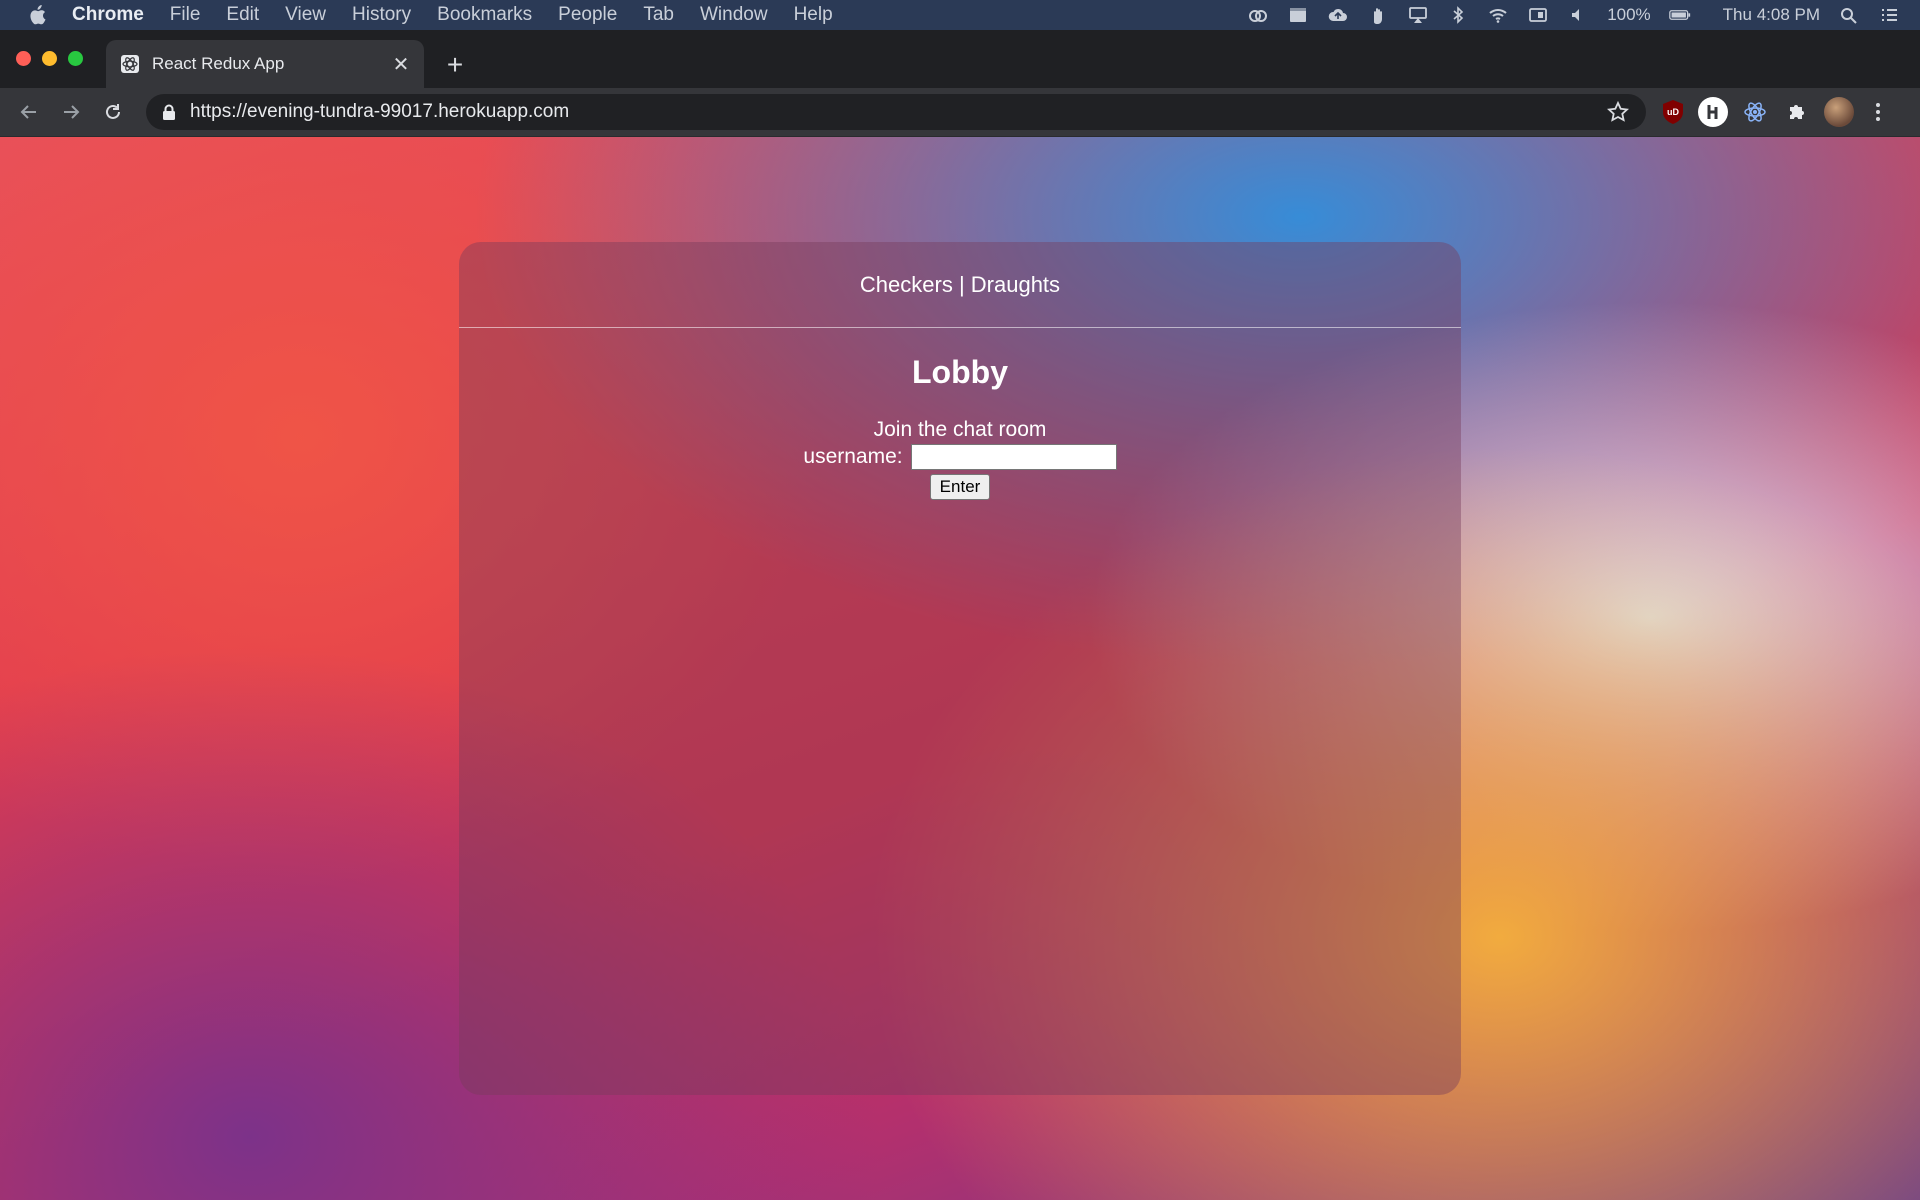 The width and height of the screenshot is (1920, 1200). I want to click on extensions-area: uD, so click(1775, 112).